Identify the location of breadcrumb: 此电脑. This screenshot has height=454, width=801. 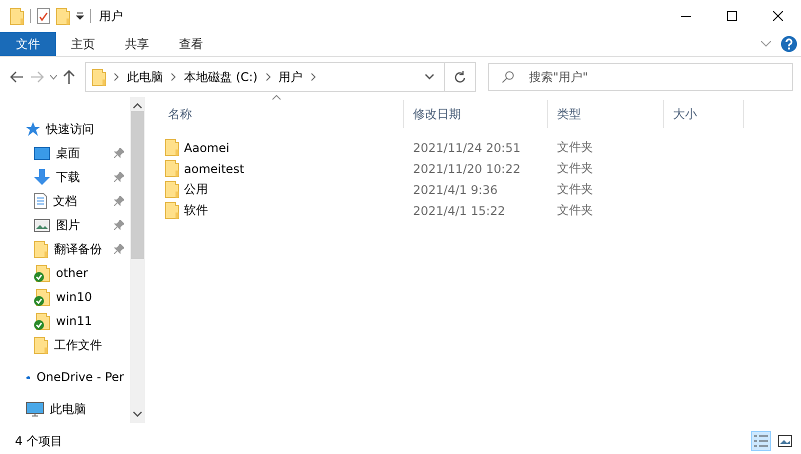
(145, 77).